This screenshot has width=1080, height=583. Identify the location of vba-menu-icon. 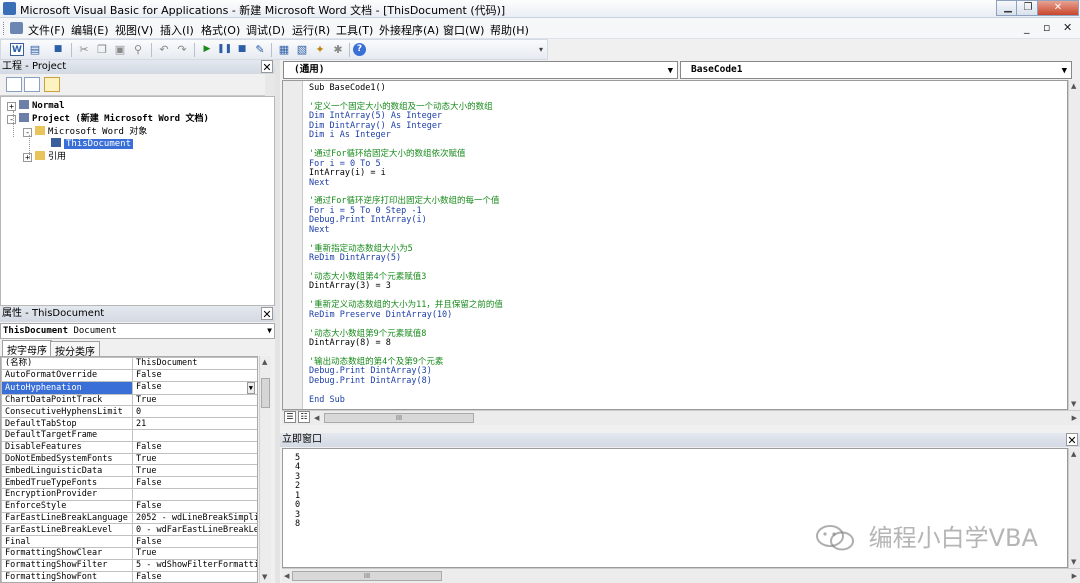
(16, 28).